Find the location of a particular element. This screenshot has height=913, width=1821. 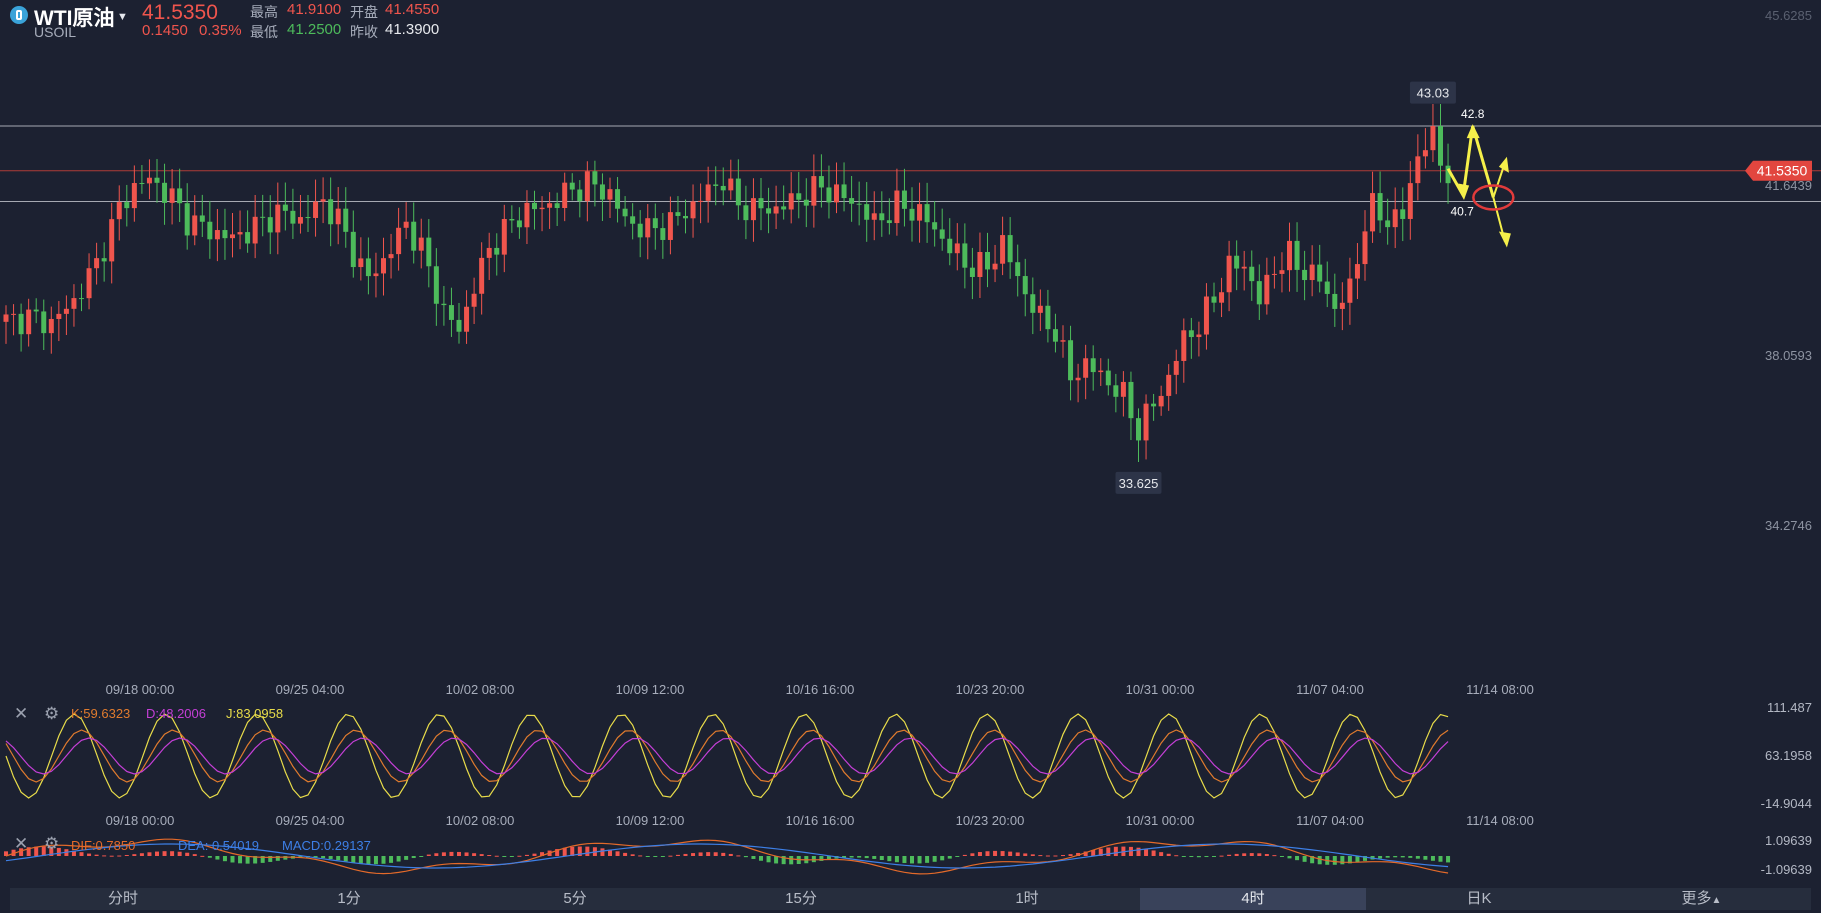

time-axis-label: 11/07 04:00 is located at coordinates (1330, 689).